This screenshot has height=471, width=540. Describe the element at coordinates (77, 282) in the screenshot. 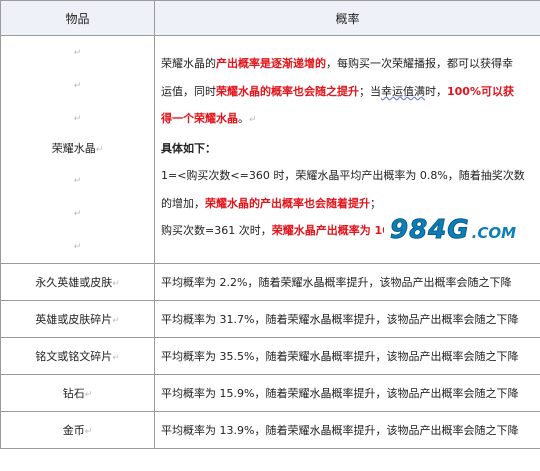

I see `item-name: 永久英雄或皮肤↵` at that location.